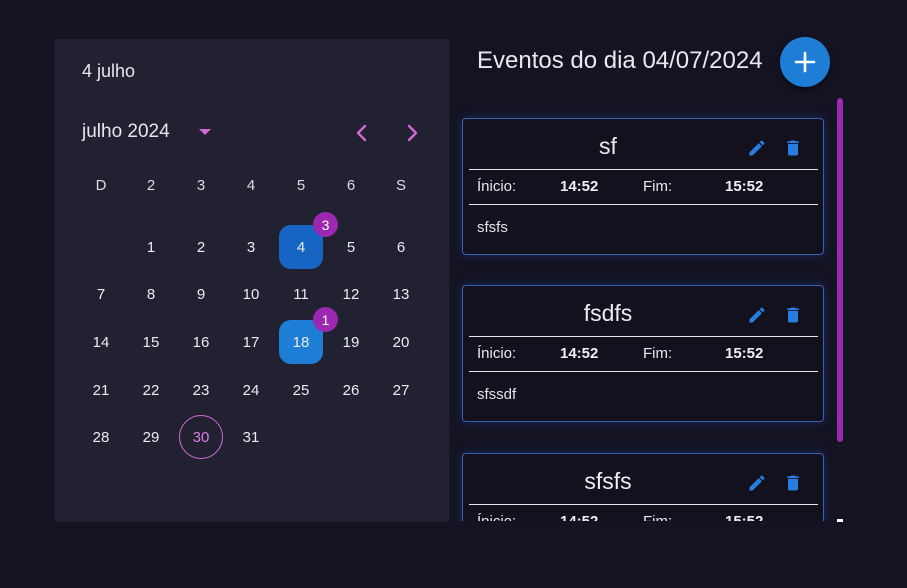  Describe the element at coordinates (620, 60) in the screenshot. I see `events-title: Eventos do dia 04/07/2024` at that location.